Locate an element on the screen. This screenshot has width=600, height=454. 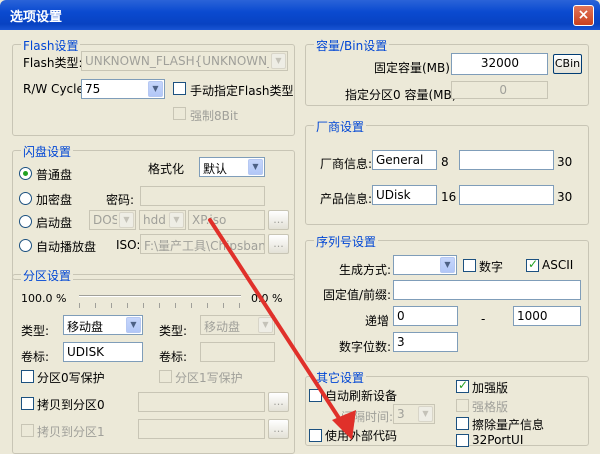
title-bar: 选项设置 × is located at coordinates (300, 15).